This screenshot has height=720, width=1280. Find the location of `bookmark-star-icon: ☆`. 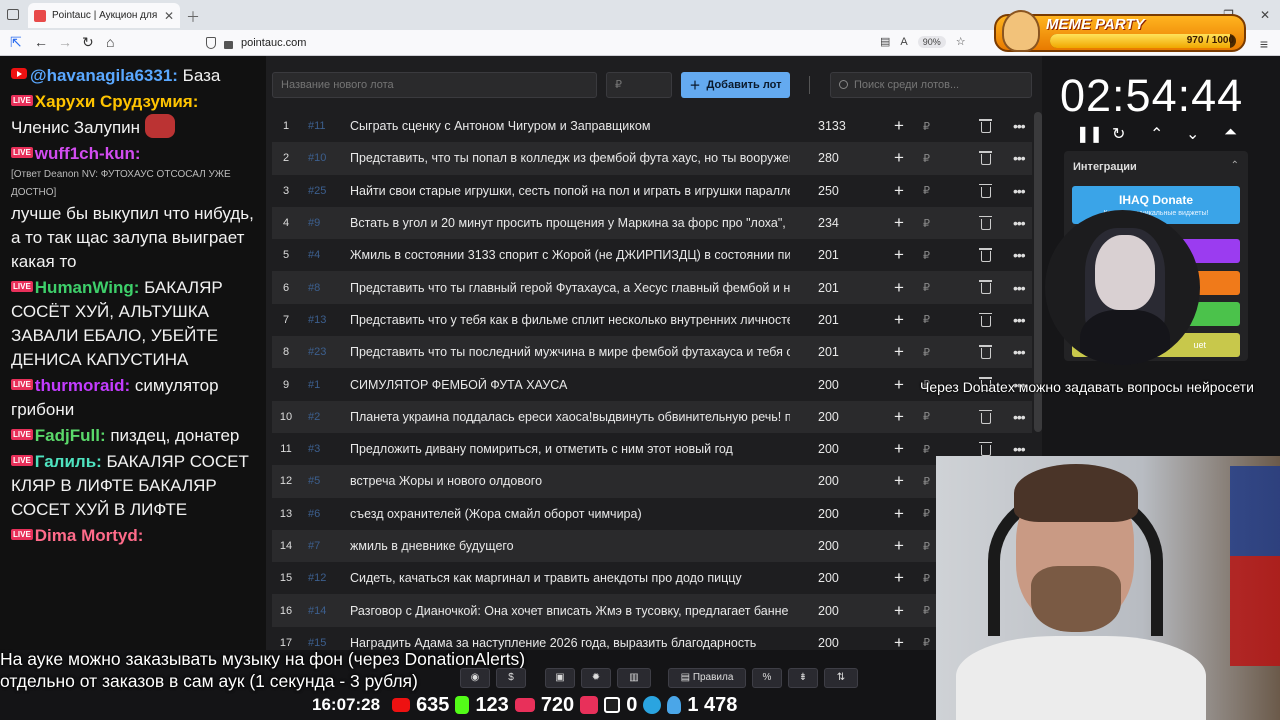

bookmark-star-icon: ☆ is located at coordinates (961, 41).